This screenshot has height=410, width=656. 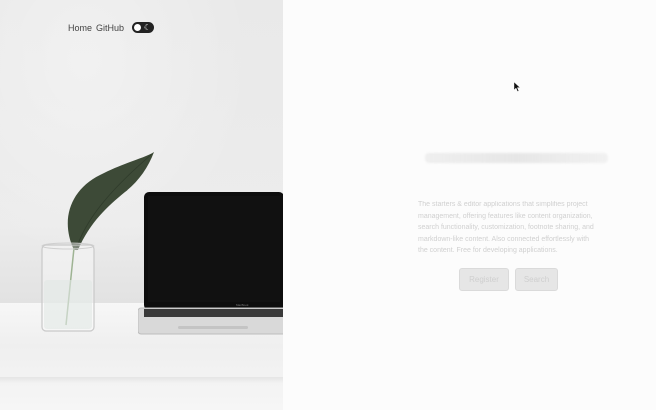 I want to click on laptop: MacBook, so click(x=210, y=265).